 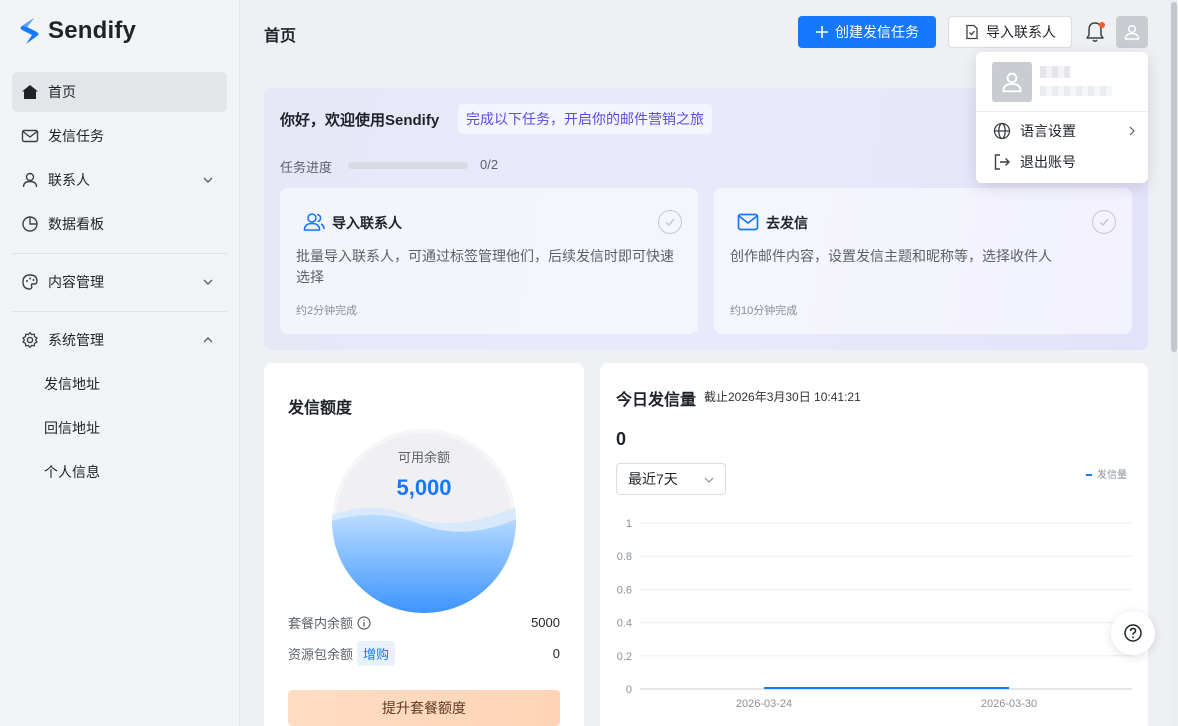 I want to click on language-settings-item: 语言设置, so click(x=1065, y=131).